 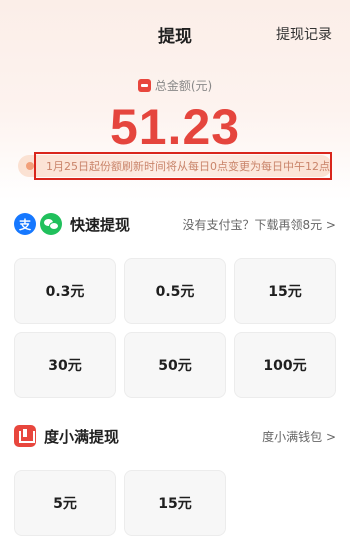 I want to click on notice-text-highlight: 1月25日起份额刷新时间将从每日0点变更为每日中午12点, so click(x=183, y=166).